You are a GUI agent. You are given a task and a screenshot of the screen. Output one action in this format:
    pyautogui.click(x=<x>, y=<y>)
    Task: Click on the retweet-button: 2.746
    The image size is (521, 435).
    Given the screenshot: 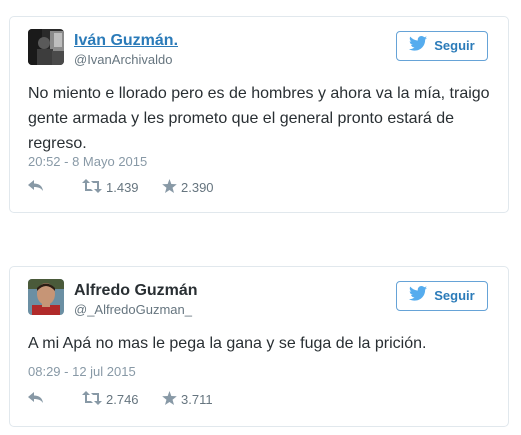 What is the action you would take?
    pyautogui.click(x=122, y=400)
    